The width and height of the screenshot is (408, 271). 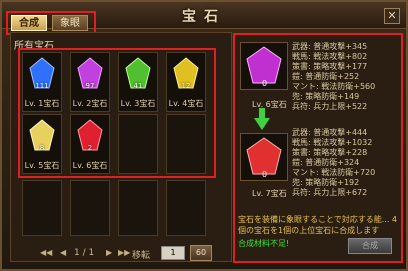 I want to click on gem-count: 97, so click(x=90, y=86).